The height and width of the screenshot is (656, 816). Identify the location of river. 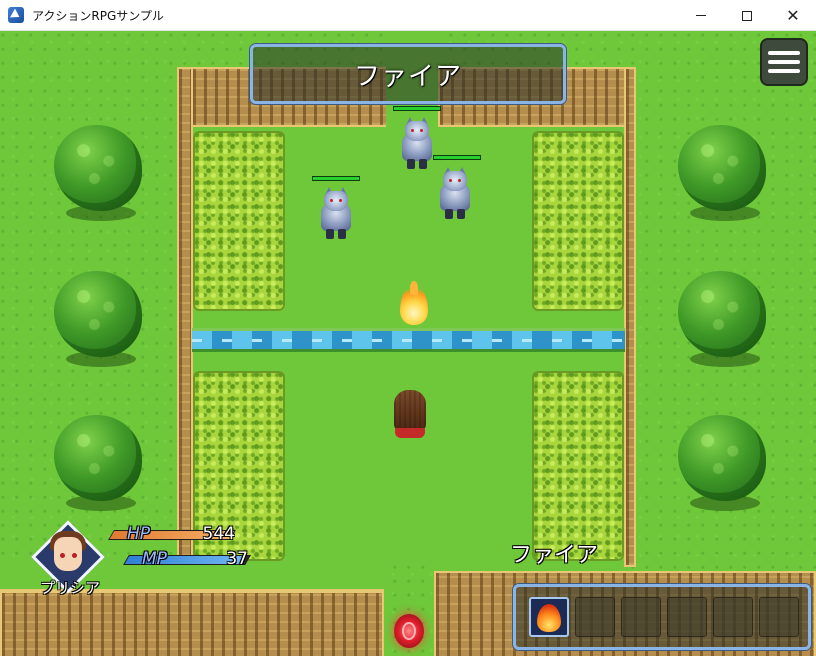
(408, 340).